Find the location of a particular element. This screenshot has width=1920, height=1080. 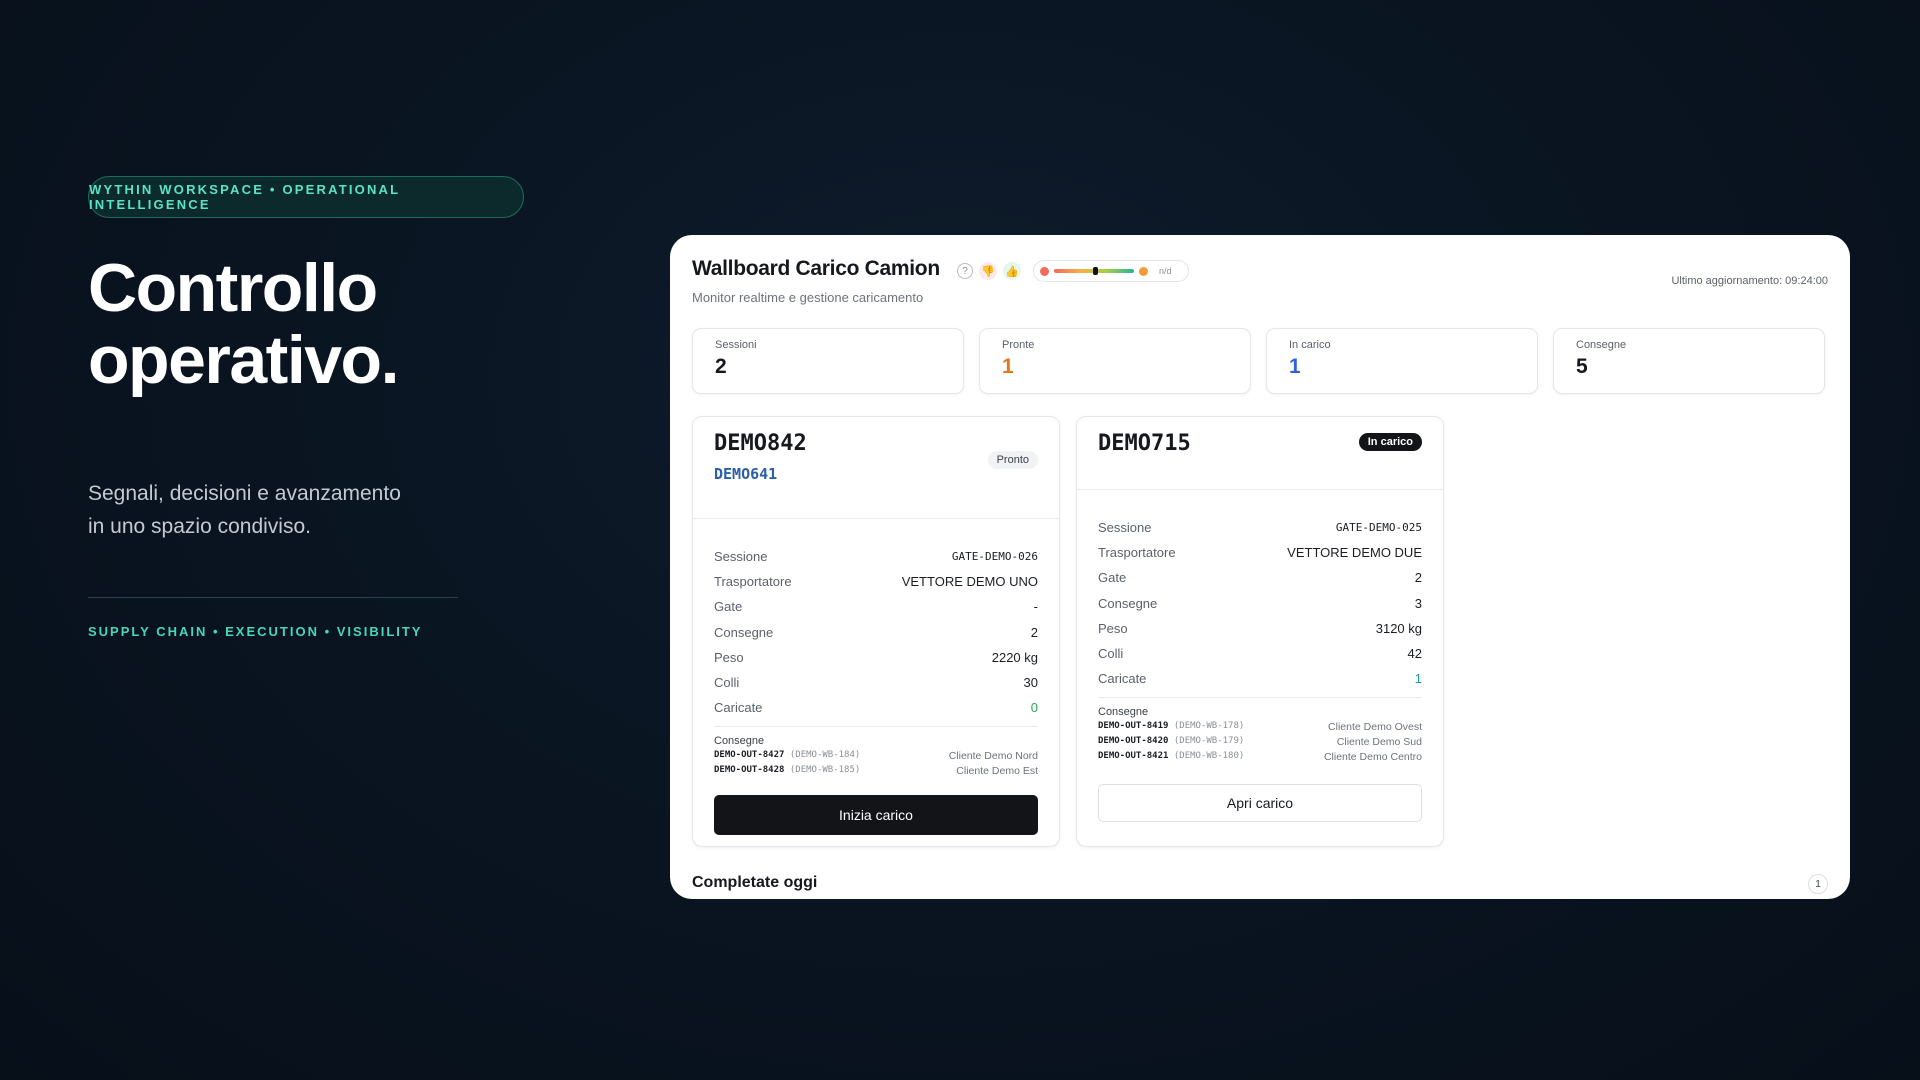

detail-row: Caricate 0 is located at coordinates (876, 707).